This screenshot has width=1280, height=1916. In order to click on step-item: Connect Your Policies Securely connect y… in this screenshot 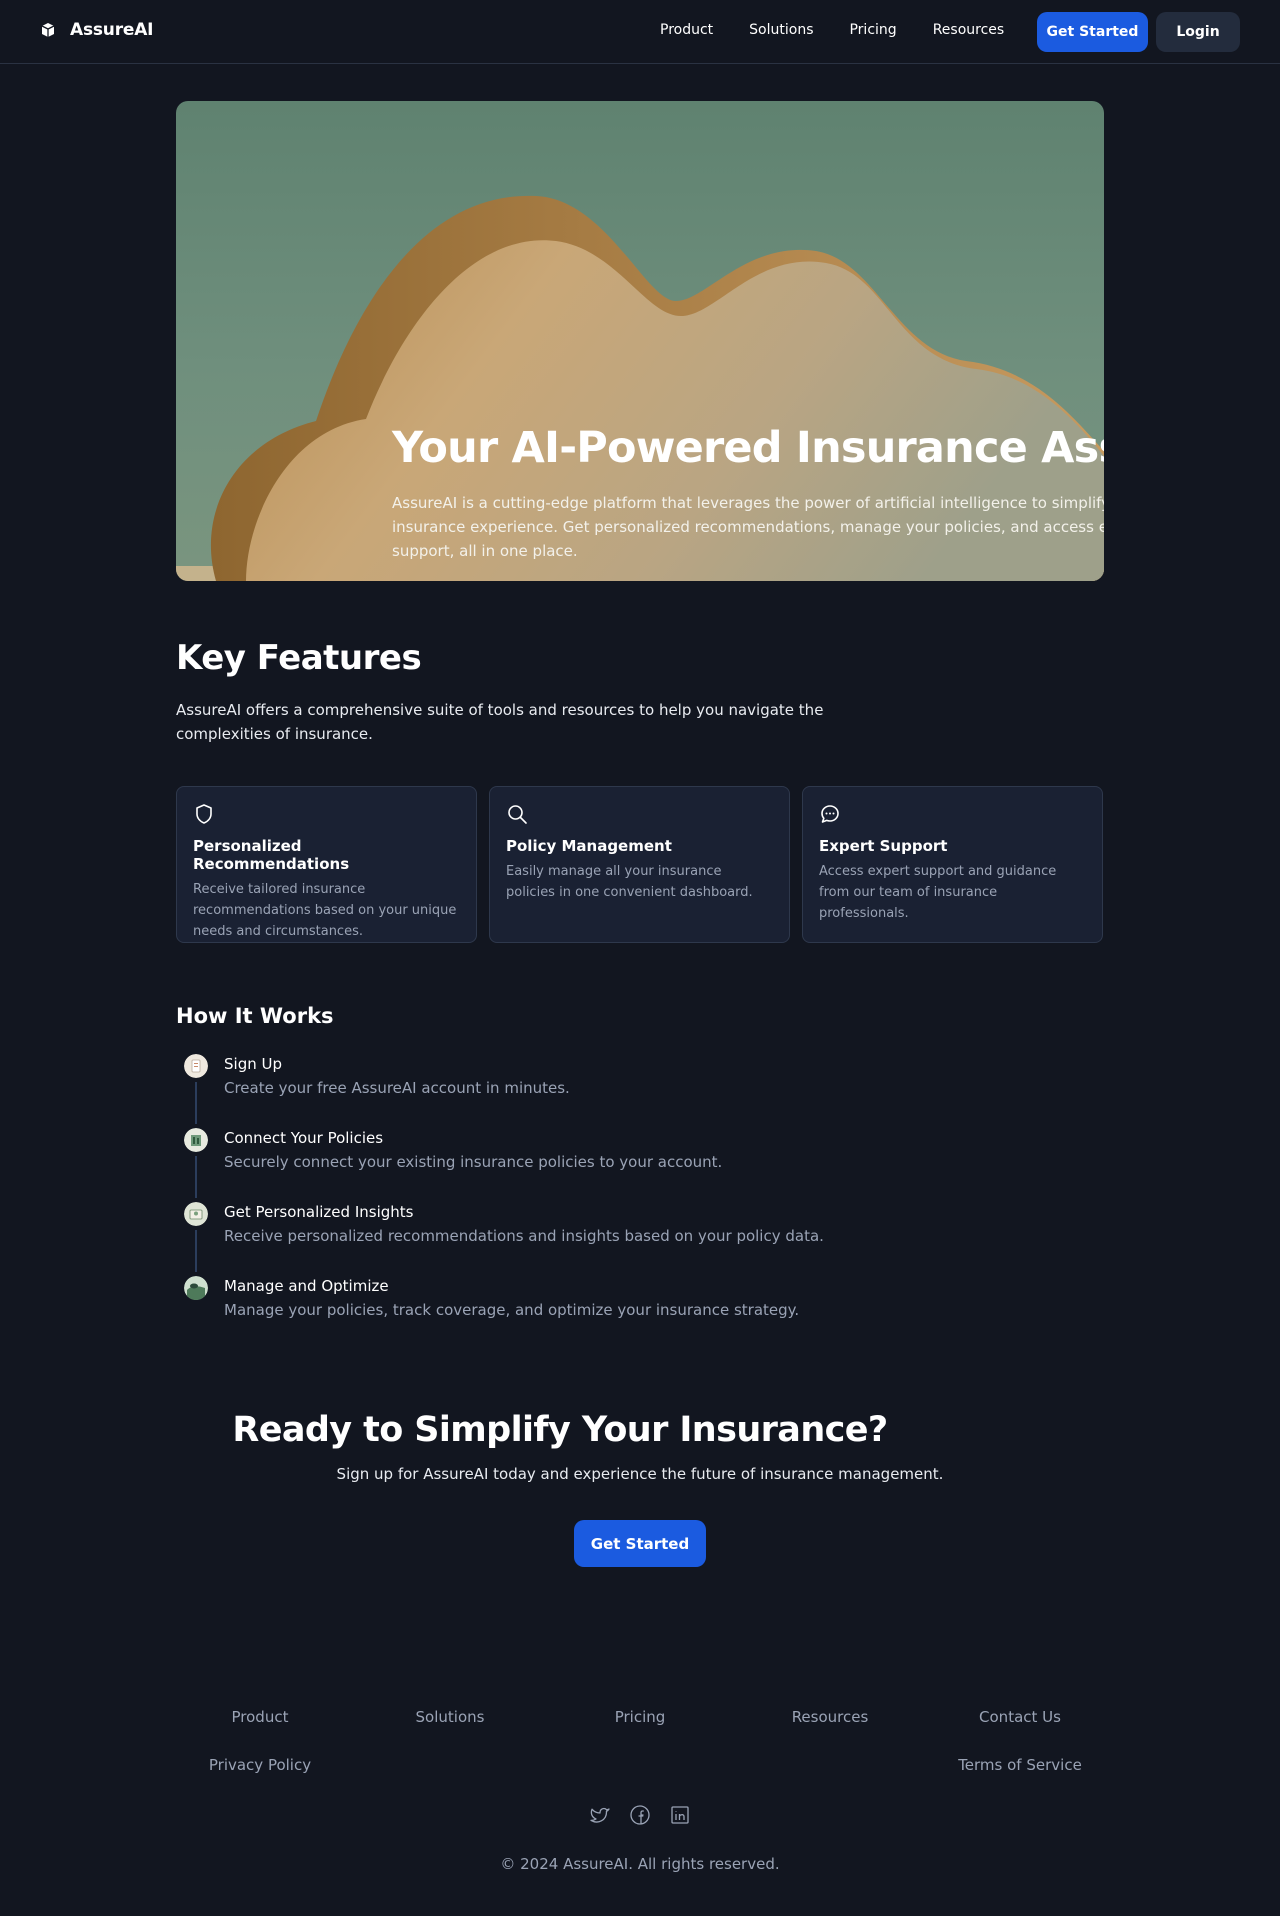, I will do `click(500, 1163)`.